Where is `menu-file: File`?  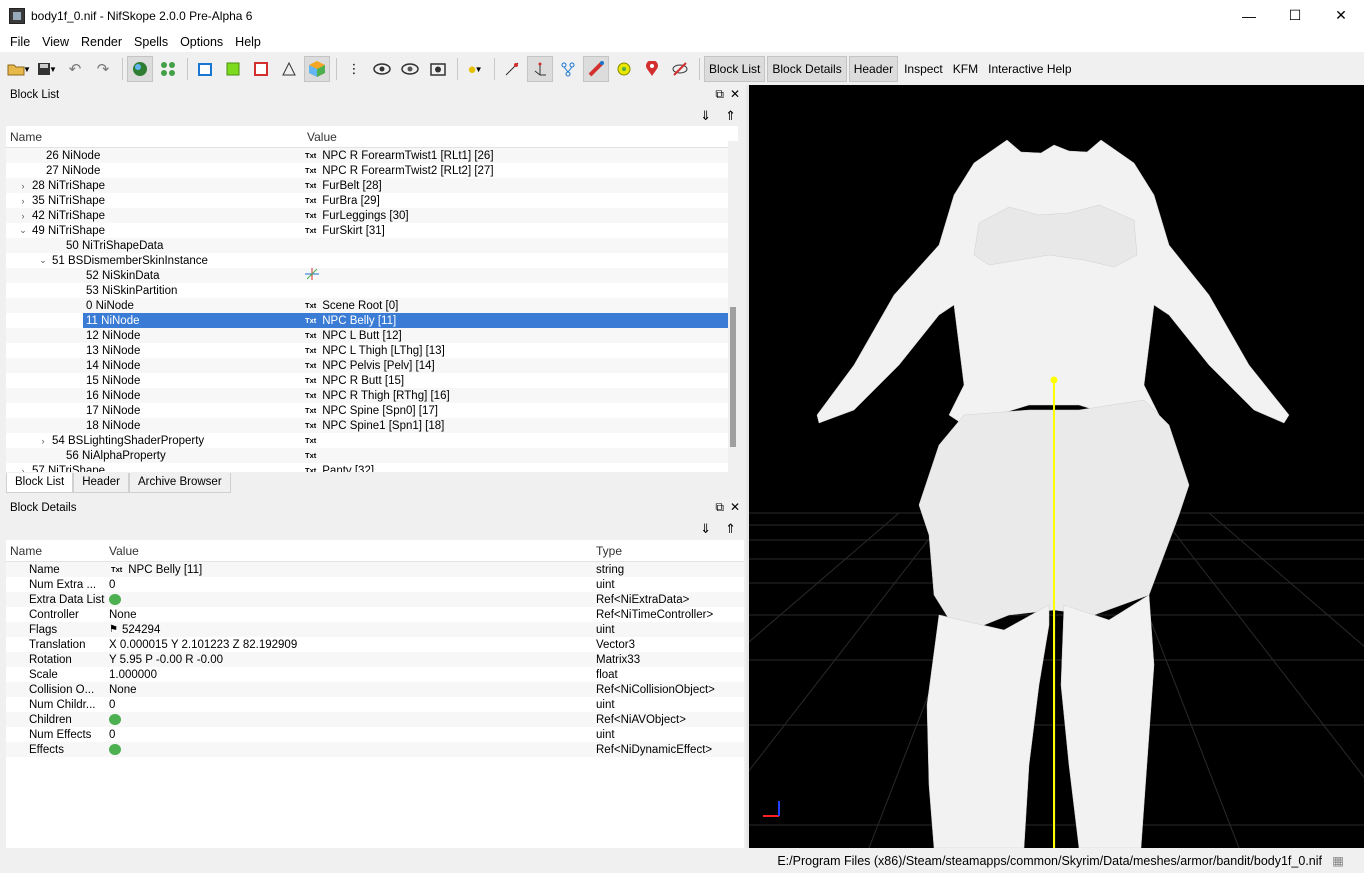
menu-file: File is located at coordinates (20, 42).